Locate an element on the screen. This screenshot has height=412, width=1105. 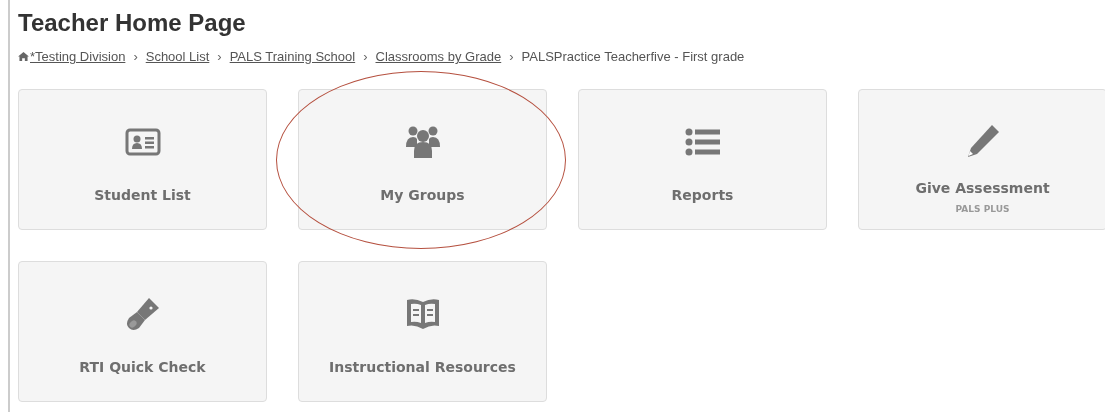
tile-label: Give Assessment is located at coordinates (982, 187).